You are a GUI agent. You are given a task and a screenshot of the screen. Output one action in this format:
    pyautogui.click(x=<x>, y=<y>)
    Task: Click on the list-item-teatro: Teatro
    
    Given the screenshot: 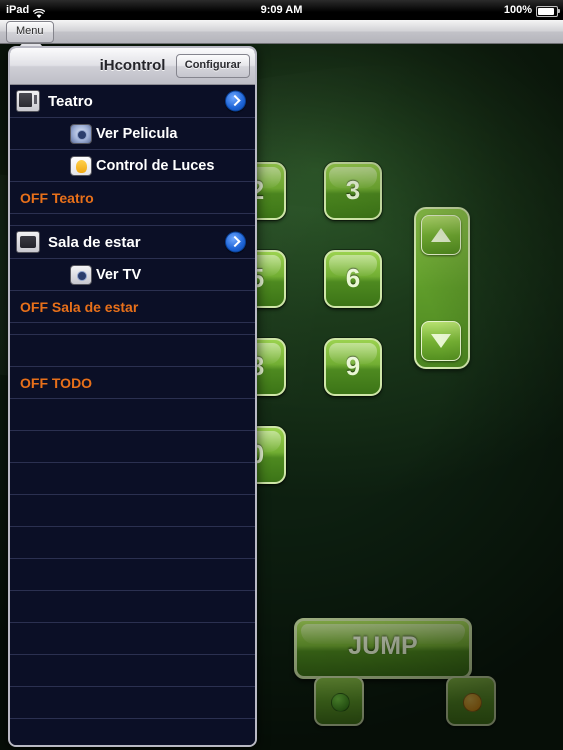 What is the action you would take?
    pyautogui.click(x=132, y=101)
    